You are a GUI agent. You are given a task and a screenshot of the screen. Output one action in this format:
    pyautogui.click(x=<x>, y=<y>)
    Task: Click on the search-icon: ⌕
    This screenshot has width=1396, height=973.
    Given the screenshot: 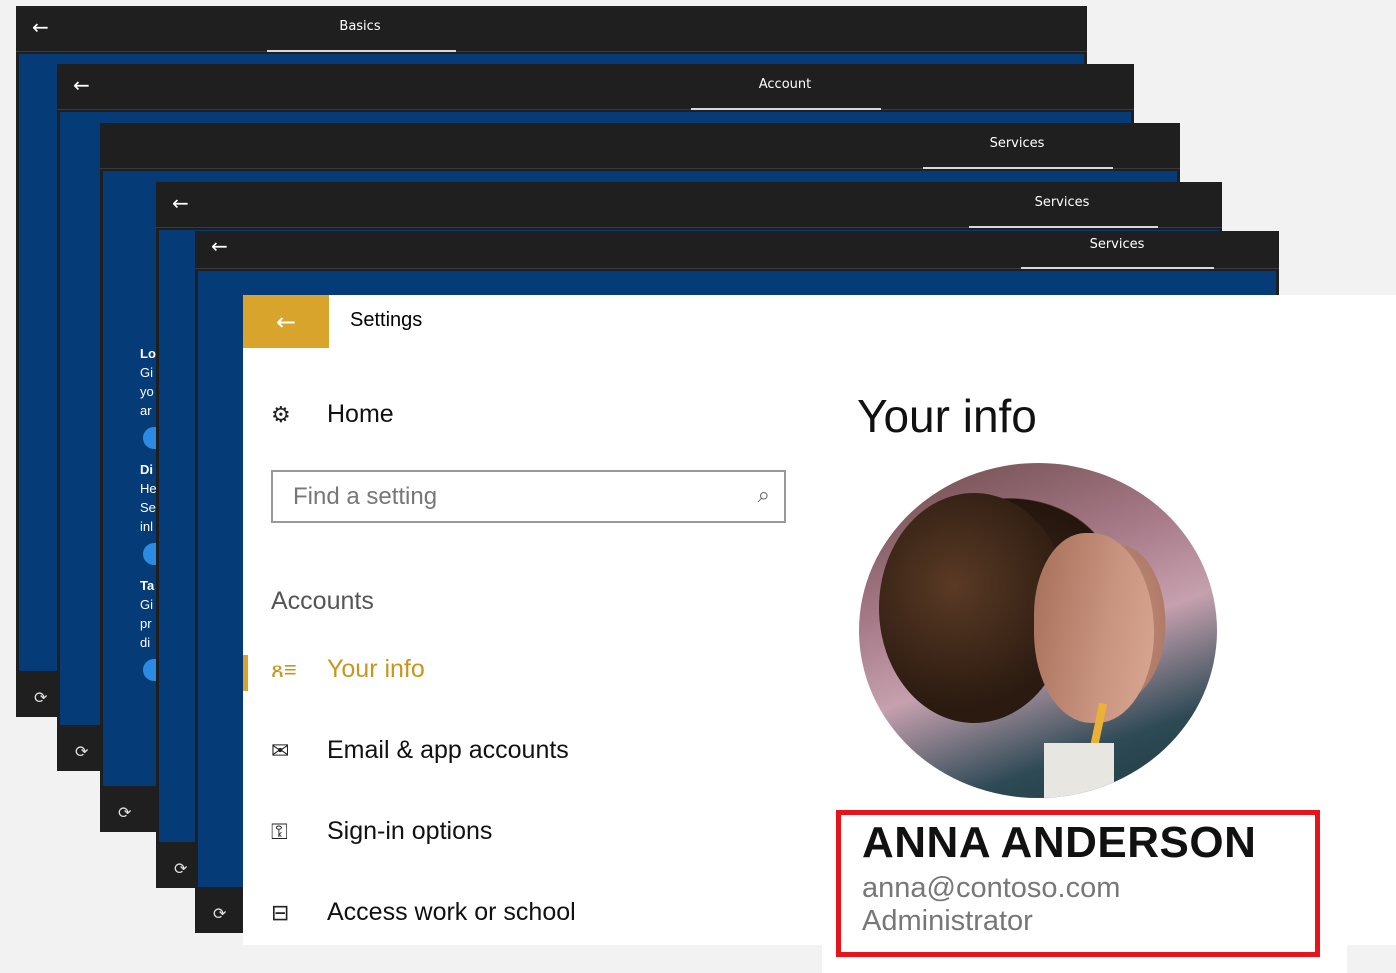 What is the action you would take?
    pyautogui.click(x=764, y=495)
    